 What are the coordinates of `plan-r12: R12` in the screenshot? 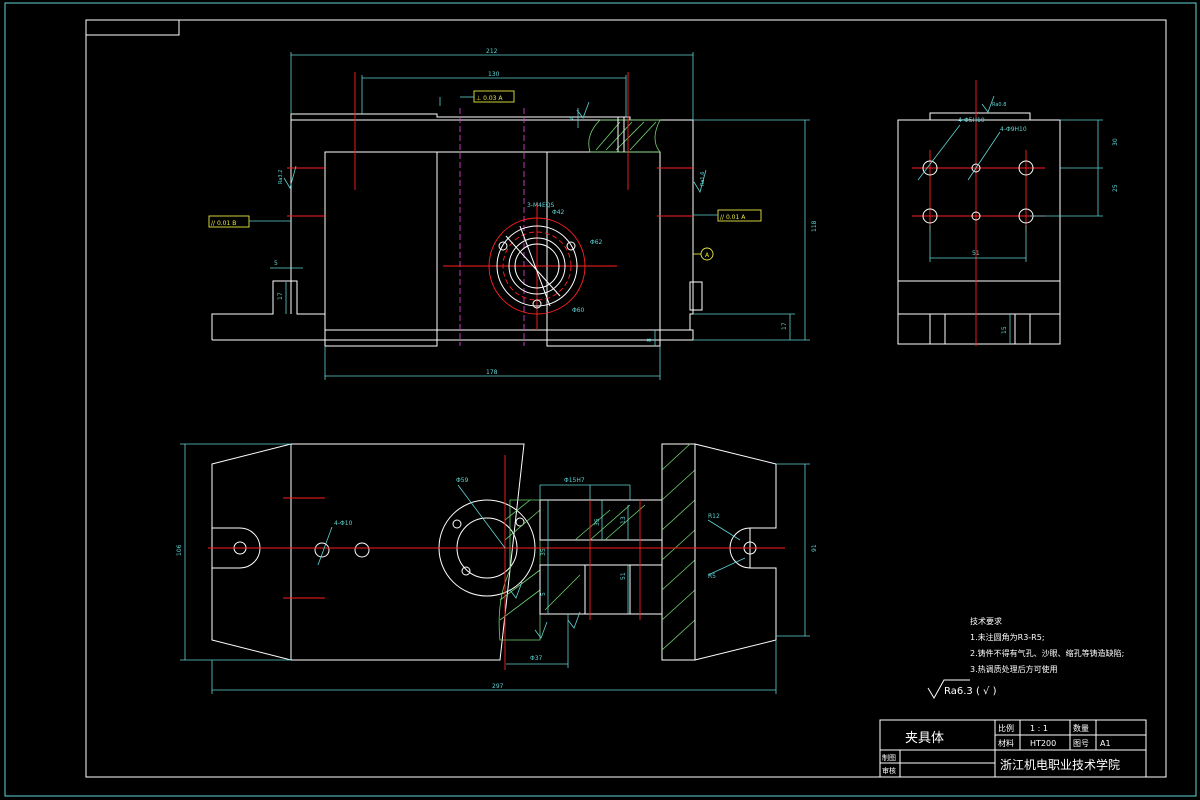 It's located at (714, 516).